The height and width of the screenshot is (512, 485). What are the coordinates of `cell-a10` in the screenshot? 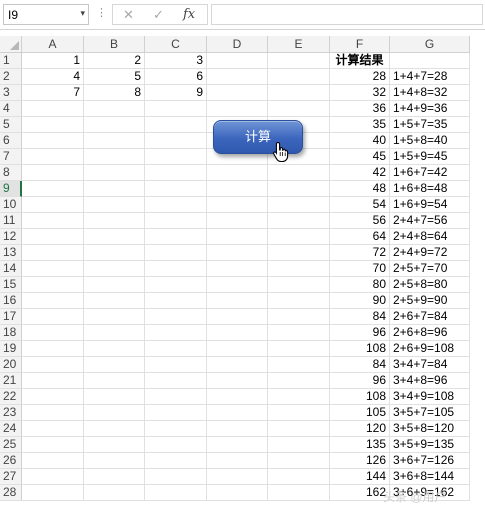 It's located at (53, 205).